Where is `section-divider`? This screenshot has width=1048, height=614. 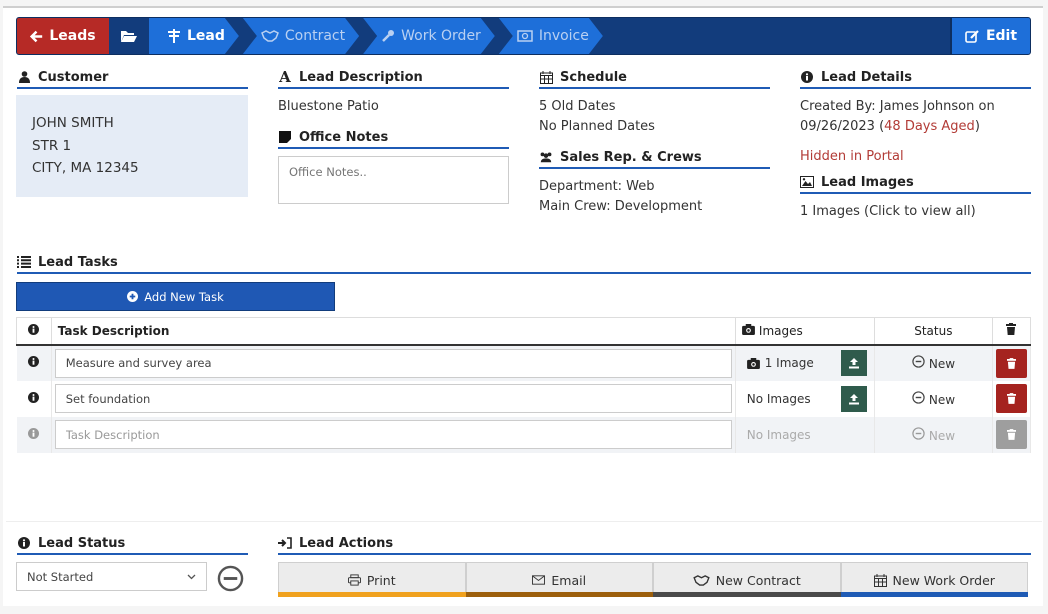
section-divider is located at coordinates (524, 521).